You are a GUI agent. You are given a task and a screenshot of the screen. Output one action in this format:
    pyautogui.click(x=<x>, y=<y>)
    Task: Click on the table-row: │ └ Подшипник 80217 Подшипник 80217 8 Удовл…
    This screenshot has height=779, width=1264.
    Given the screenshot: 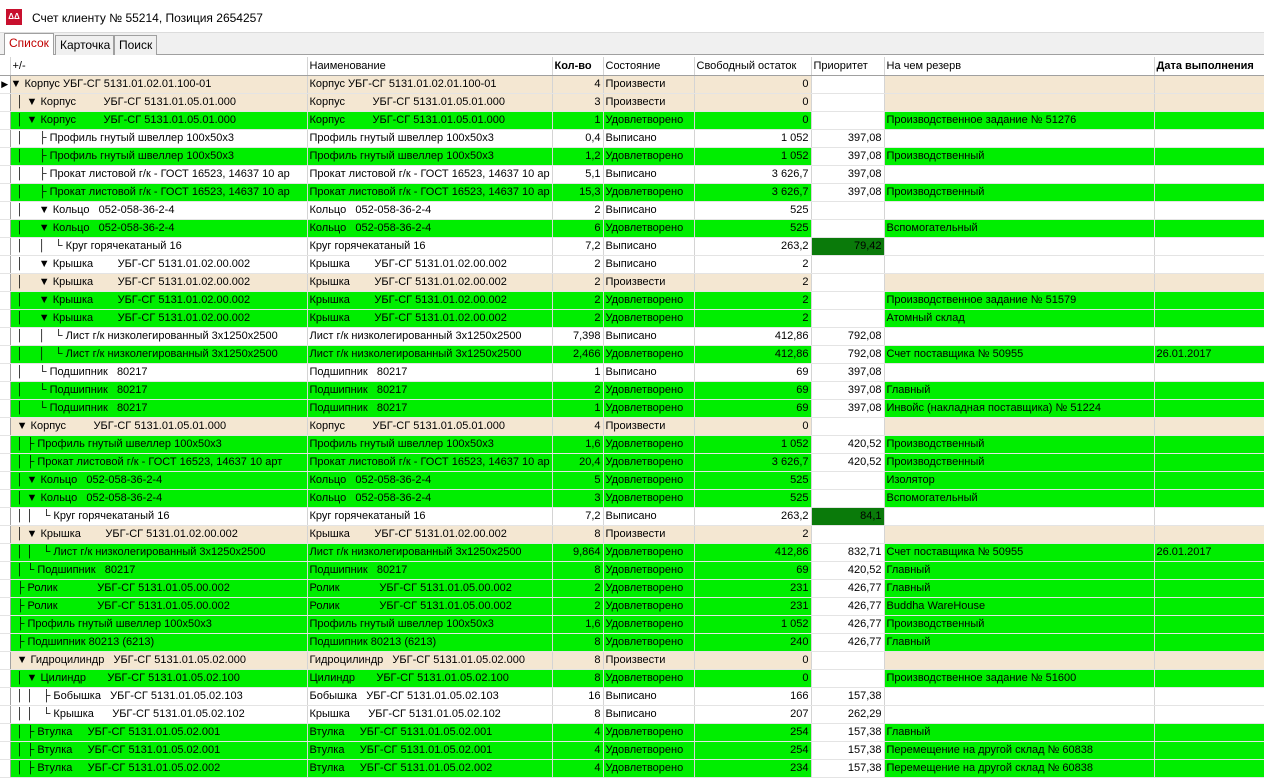 What is the action you would take?
    pyautogui.click(x=632, y=570)
    